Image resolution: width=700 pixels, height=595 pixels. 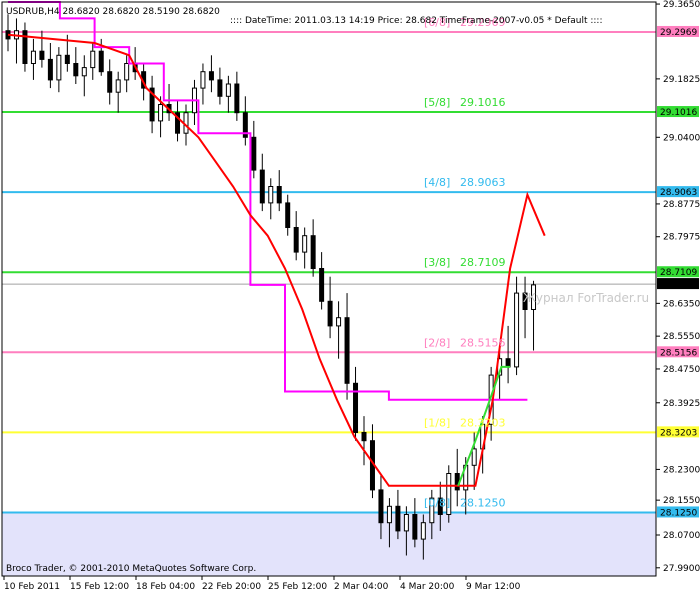 What do you see at coordinates (678, 433) in the screenshot?
I see `level-tag-5: 28.3203` at bounding box center [678, 433].